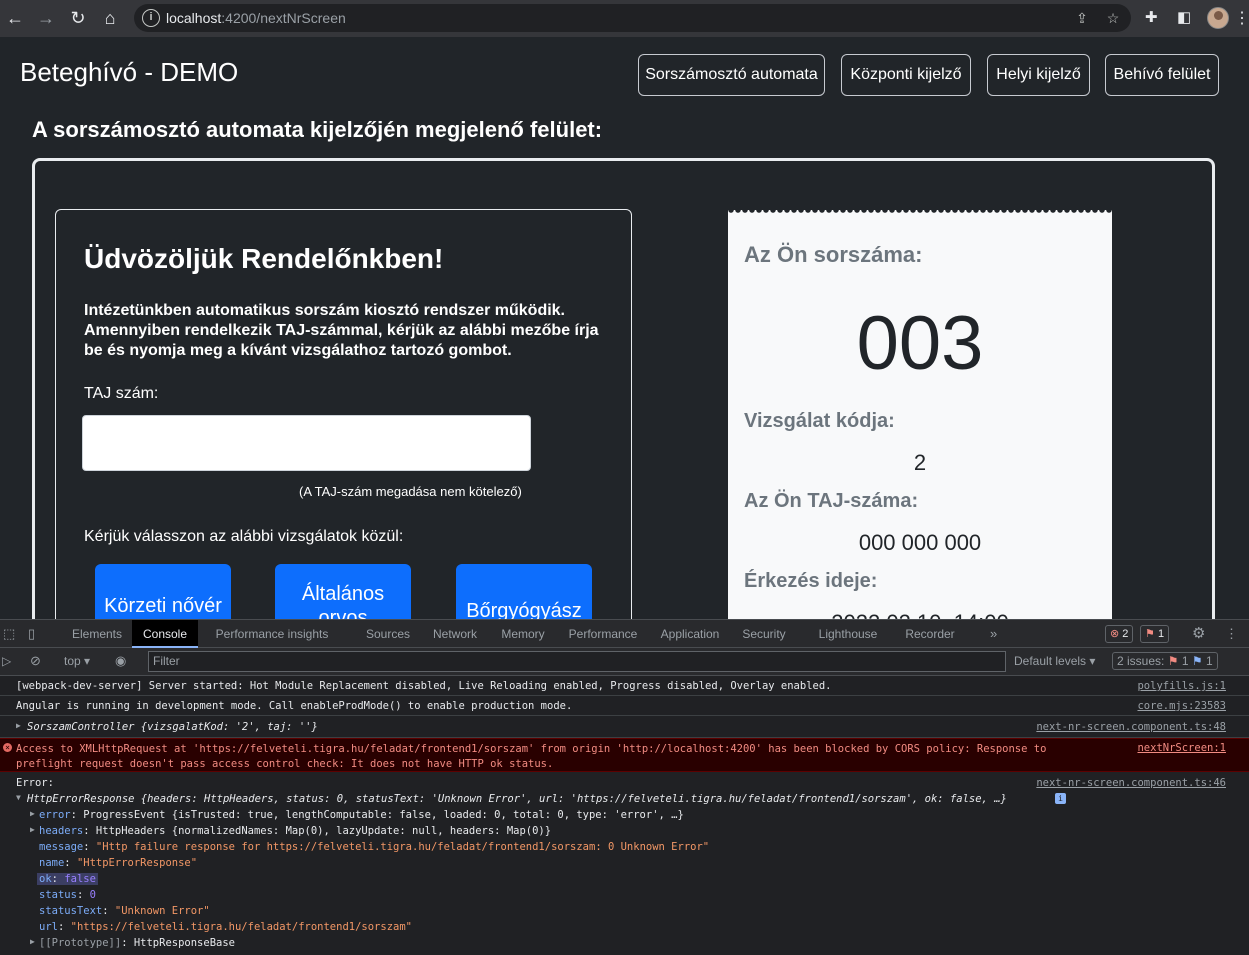 The width and height of the screenshot is (1249, 955). What do you see at coordinates (129, 72) in the screenshot?
I see `app-brand: Beteghívó - DEMO` at bounding box center [129, 72].